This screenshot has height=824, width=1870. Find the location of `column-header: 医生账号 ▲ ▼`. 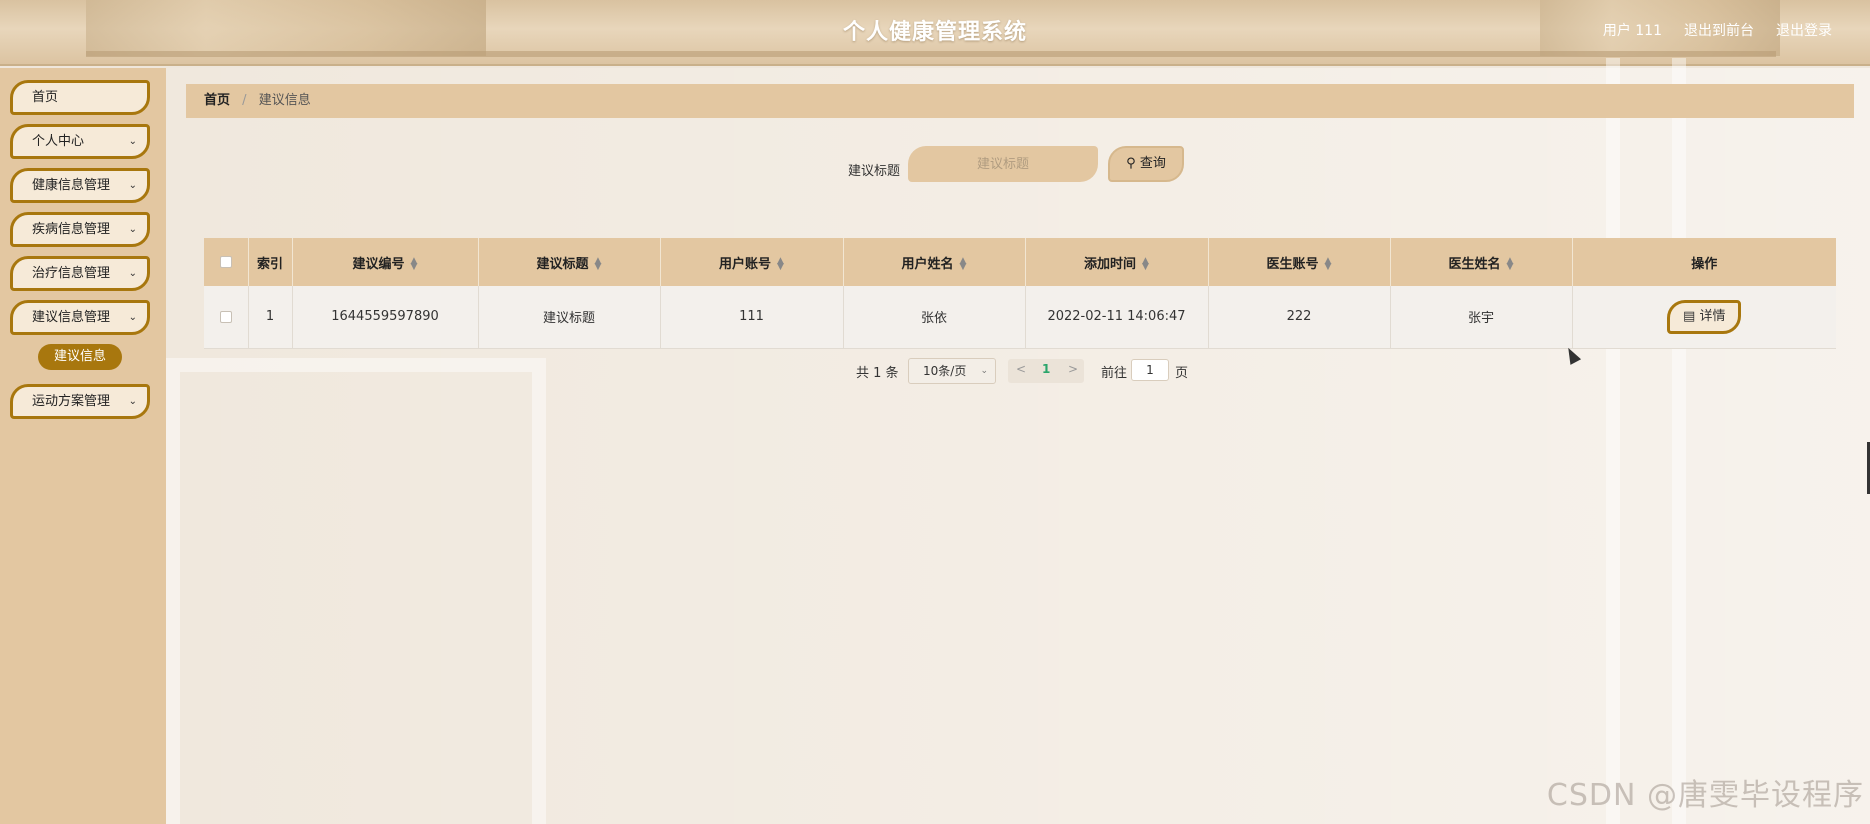

column-header: 医生账号 ▲ ▼ is located at coordinates (1299, 262).